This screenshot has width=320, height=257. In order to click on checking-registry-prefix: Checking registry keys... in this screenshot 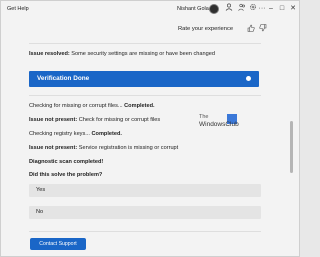, I will do `click(60, 134)`.